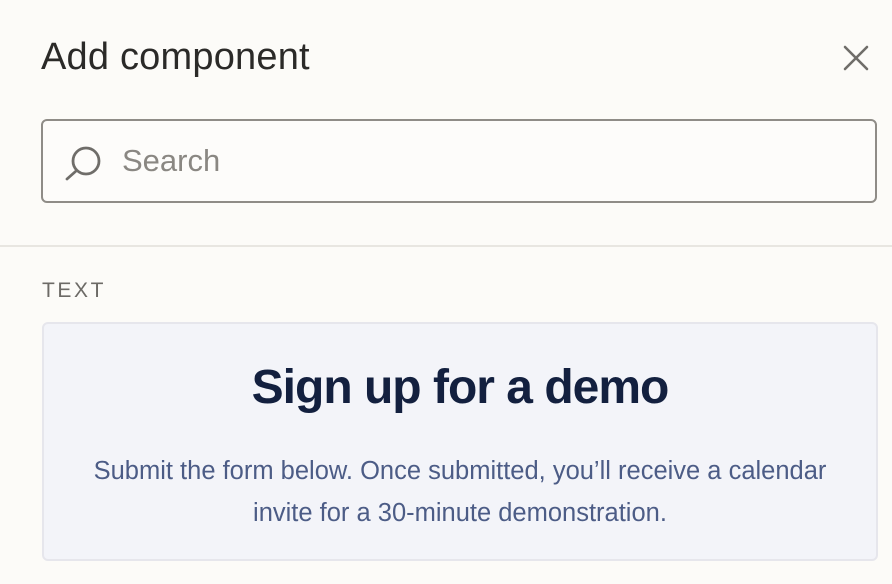 This screenshot has height=584, width=892. I want to click on search-field, so click(459, 161).